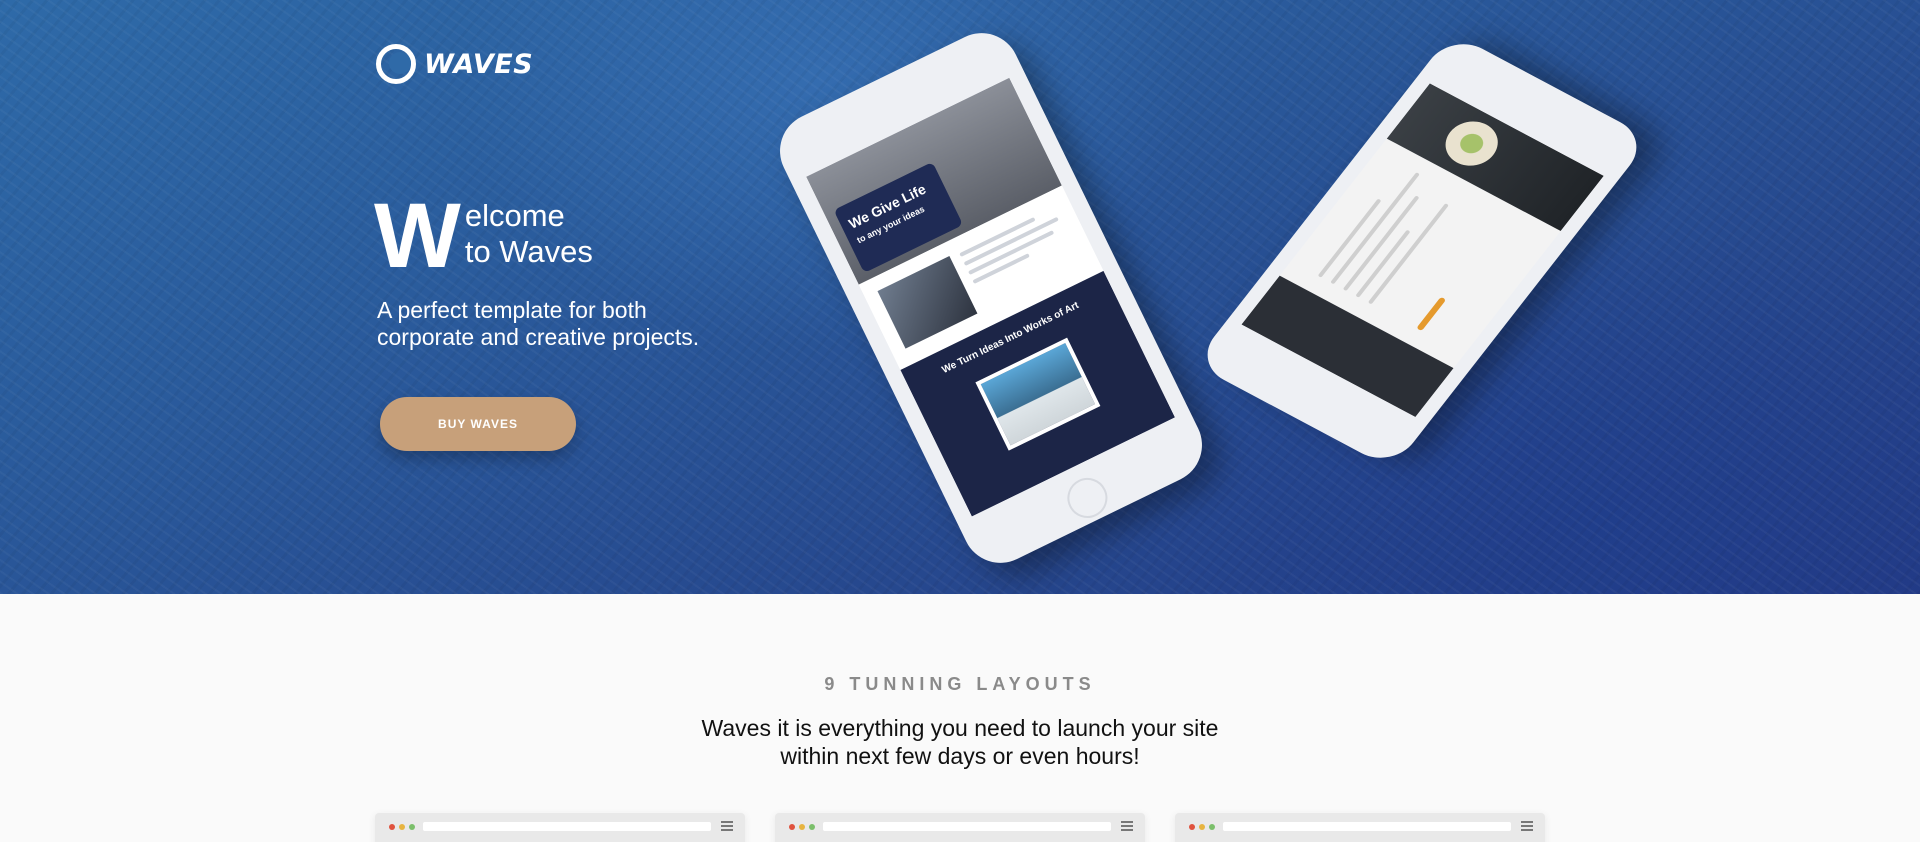 The image size is (1920, 842). I want to click on phone-mockup-landscape, so click(1422, 251).